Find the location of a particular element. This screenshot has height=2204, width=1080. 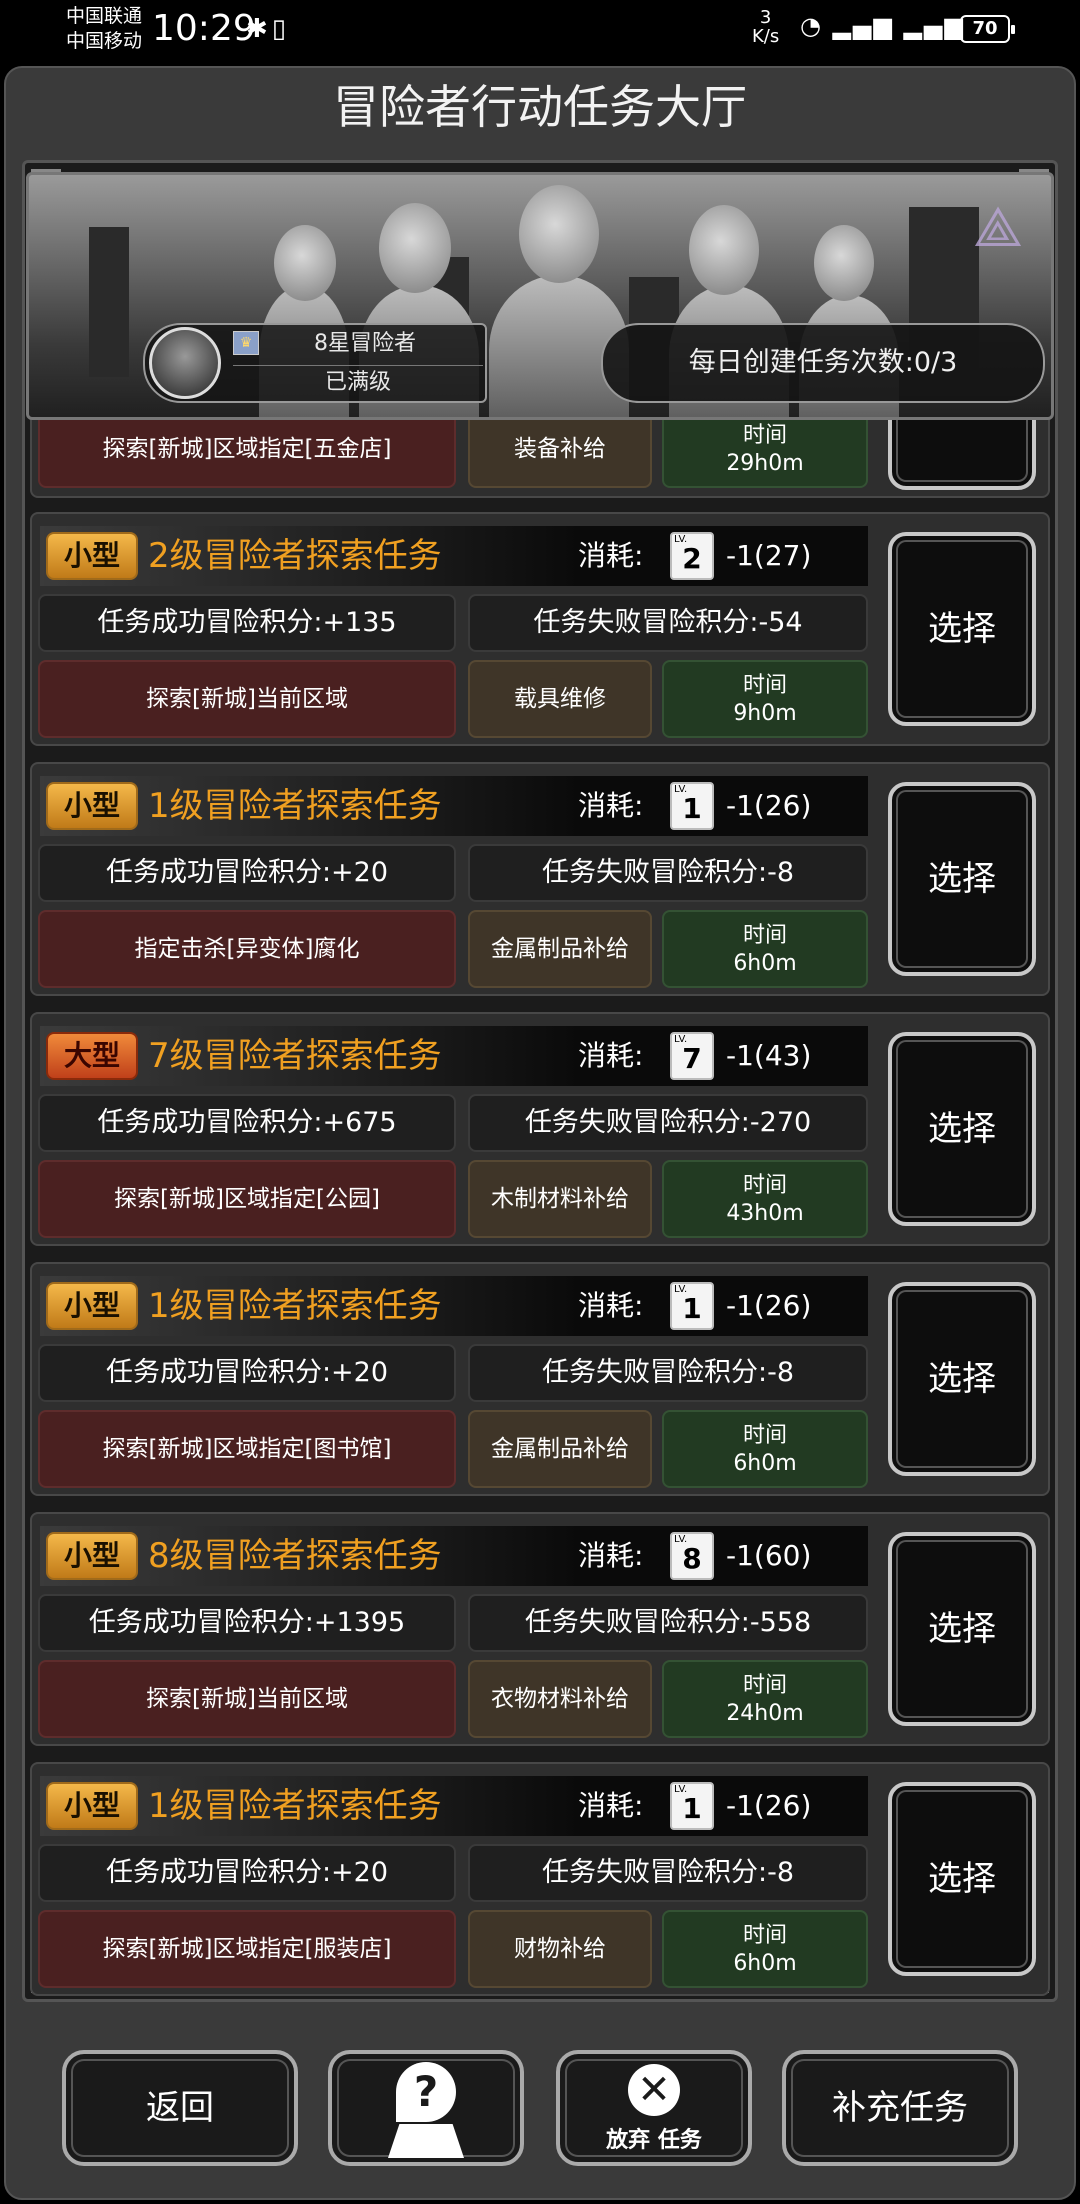

carrier-1: 中国联通 is located at coordinates (104, 16).